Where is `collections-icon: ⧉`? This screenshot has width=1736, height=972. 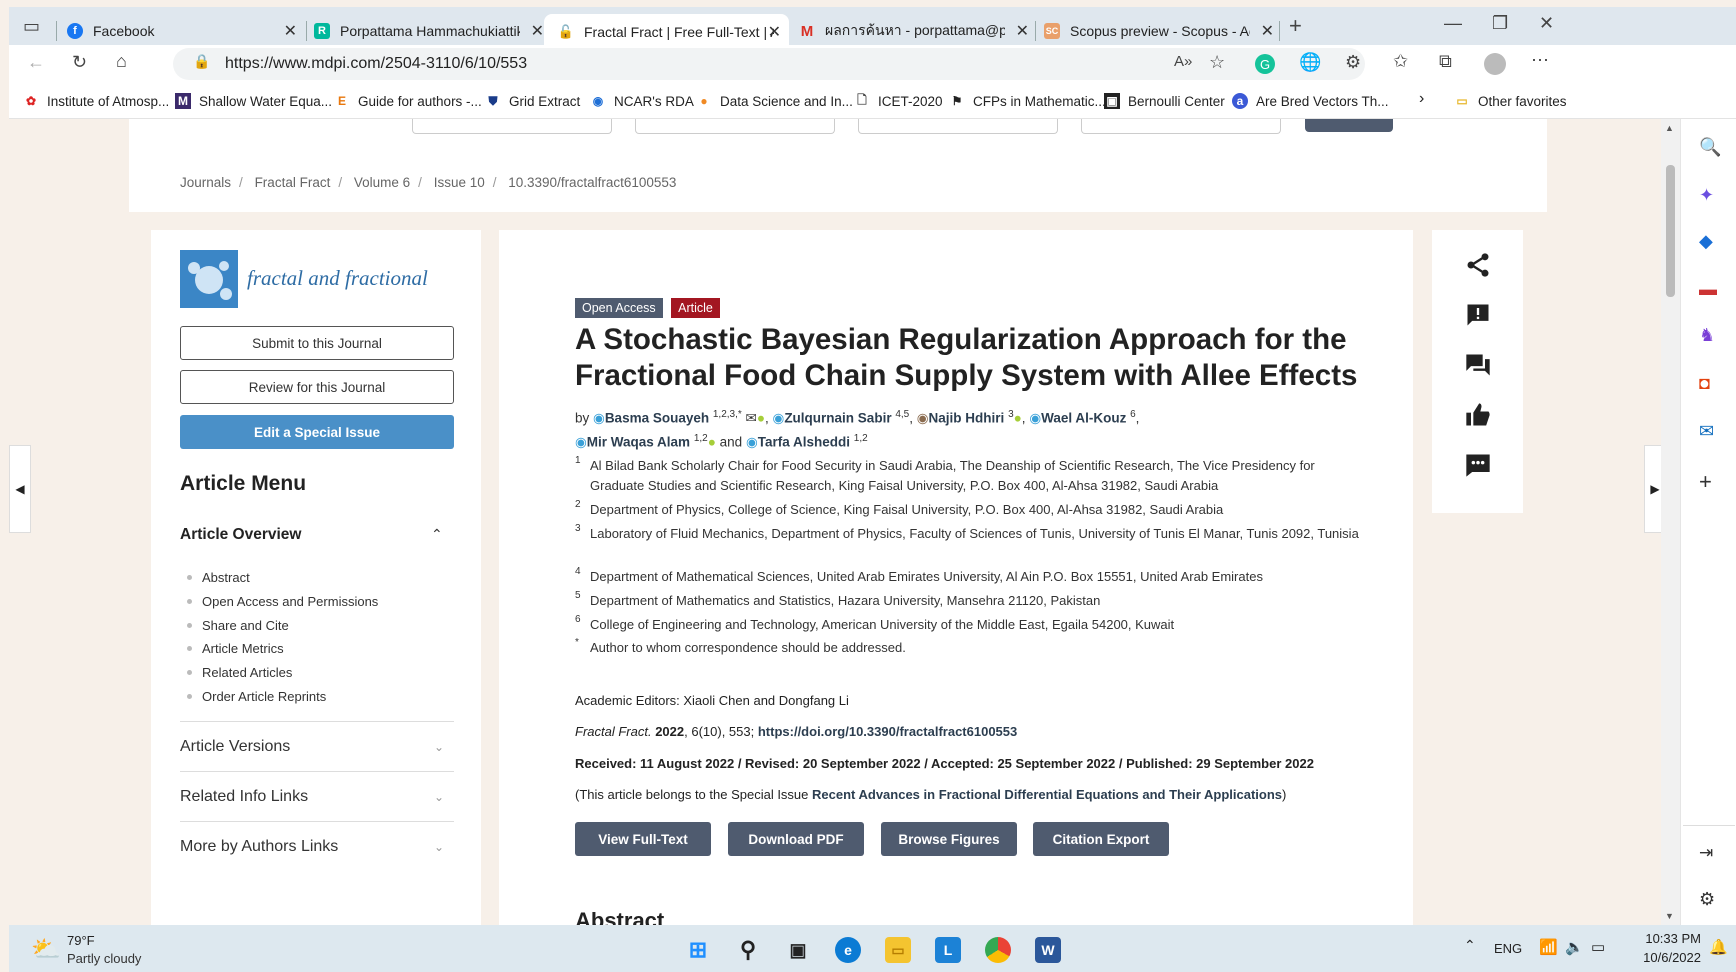 collections-icon: ⧉ is located at coordinates (1445, 61).